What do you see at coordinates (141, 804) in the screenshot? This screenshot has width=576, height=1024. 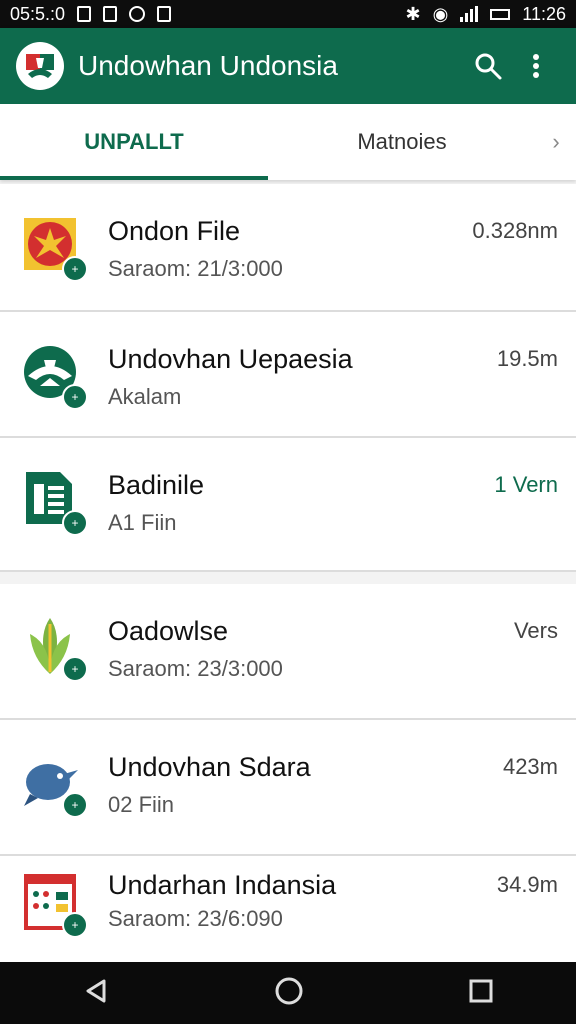 I see `item-subtitle: 02 Fiin` at bounding box center [141, 804].